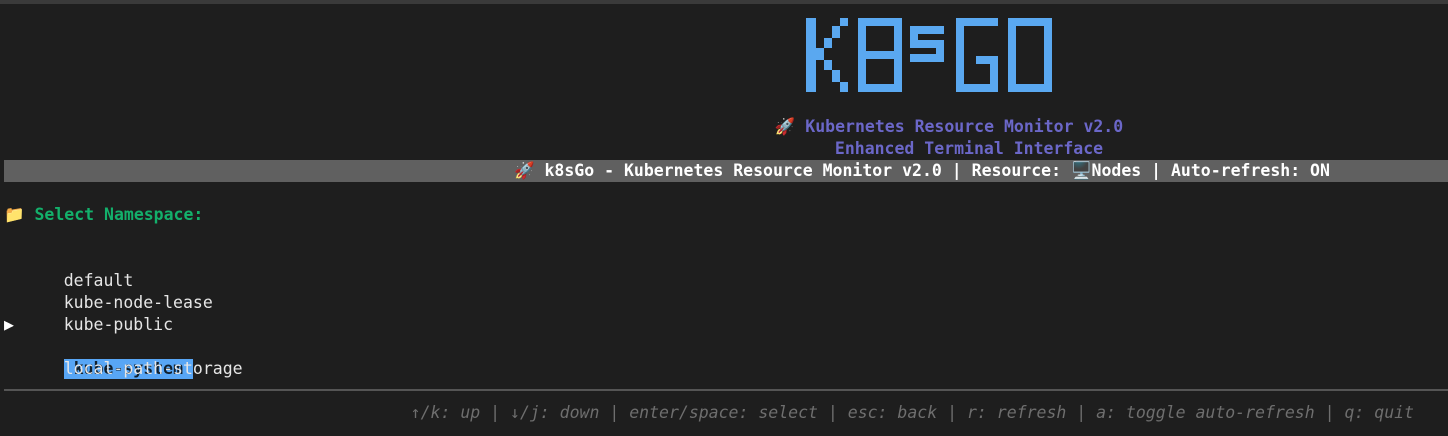 This screenshot has width=1448, height=436. What do you see at coordinates (929, 55) in the screenshot?
I see `k8sgo-logo` at bounding box center [929, 55].